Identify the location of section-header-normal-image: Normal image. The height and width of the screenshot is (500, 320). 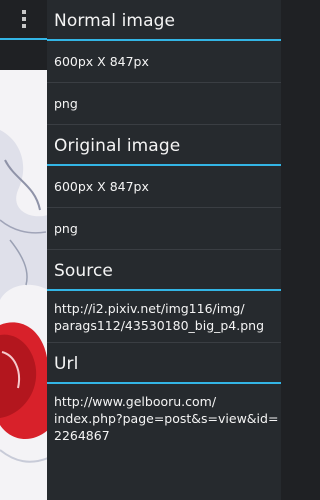
(164, 20).